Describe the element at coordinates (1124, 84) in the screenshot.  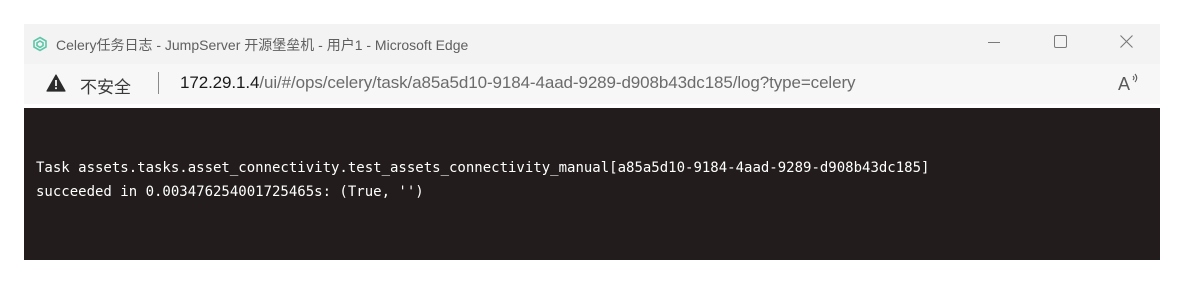
I see `svg-text: A` at that location.